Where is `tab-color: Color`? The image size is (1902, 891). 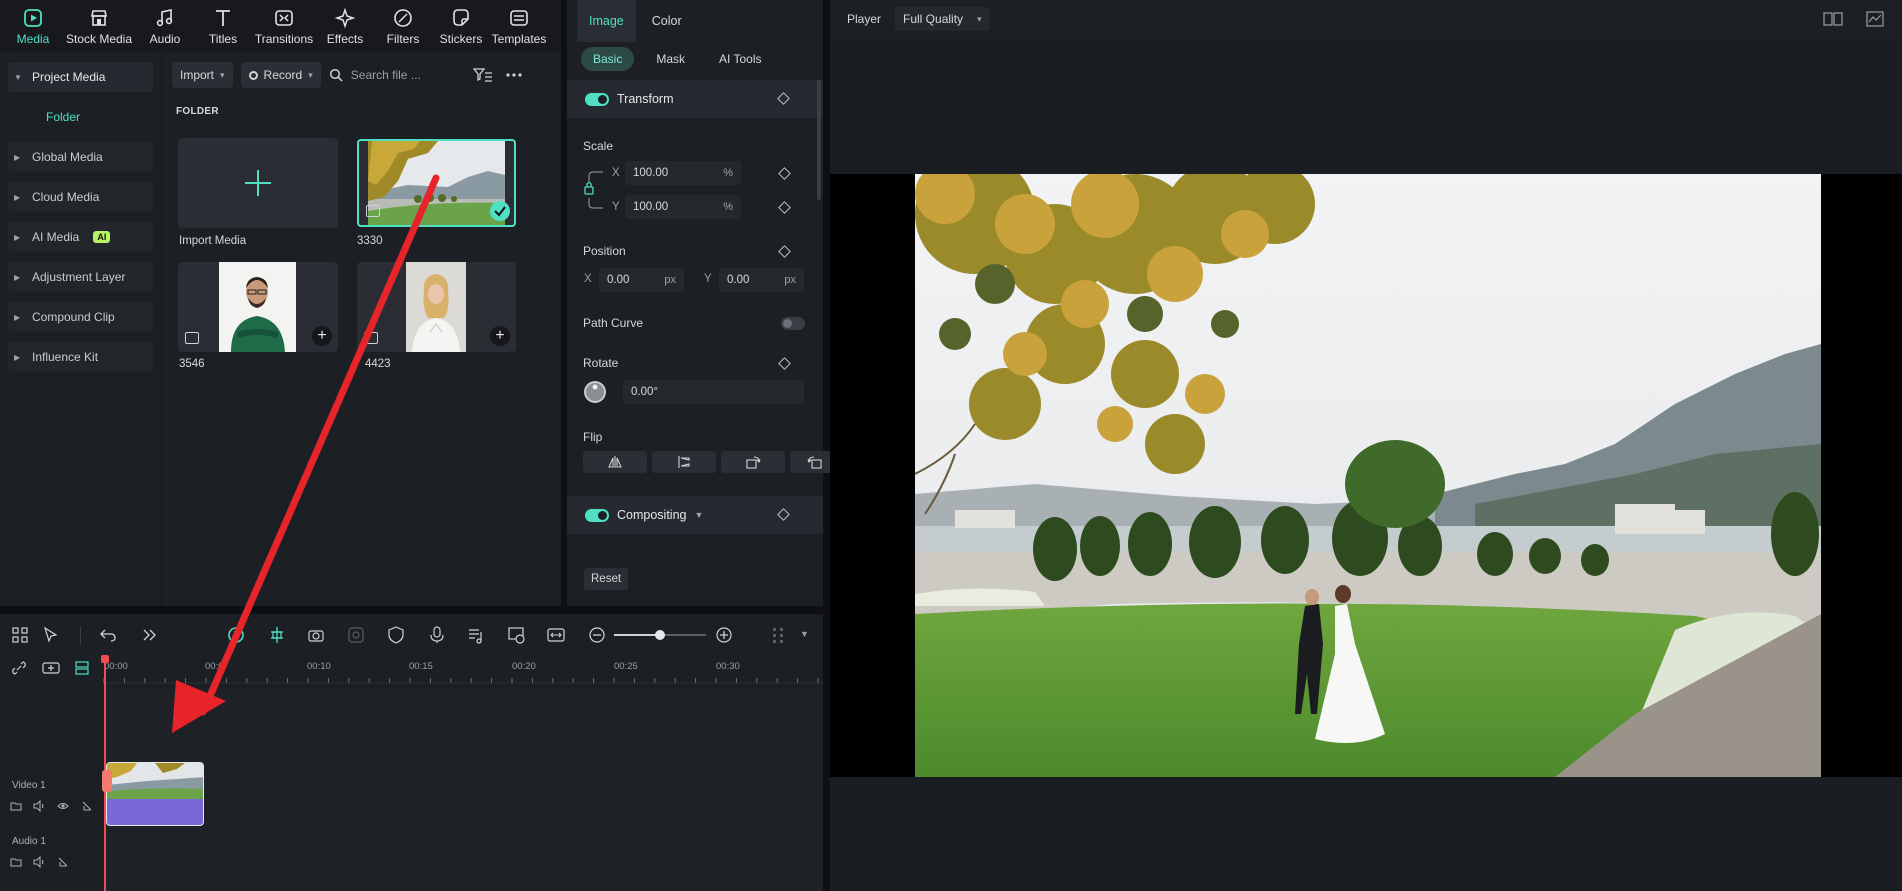
tab-color: Color is located at coordinates (667, 21).